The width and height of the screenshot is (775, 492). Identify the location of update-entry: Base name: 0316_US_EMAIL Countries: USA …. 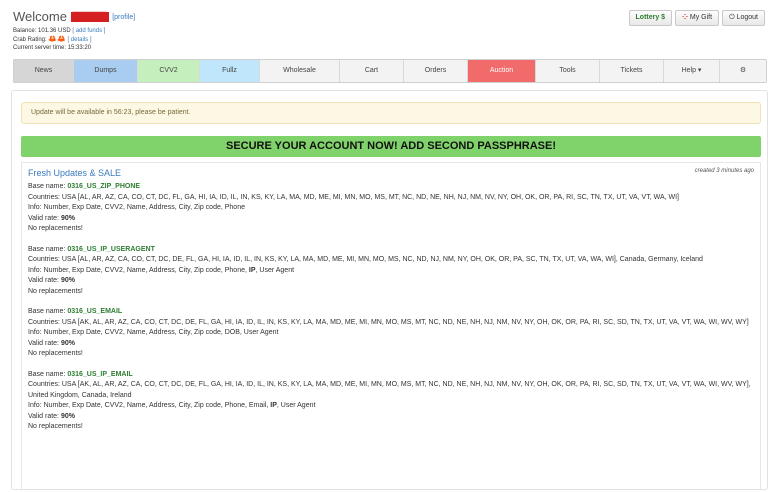
(392, 333).